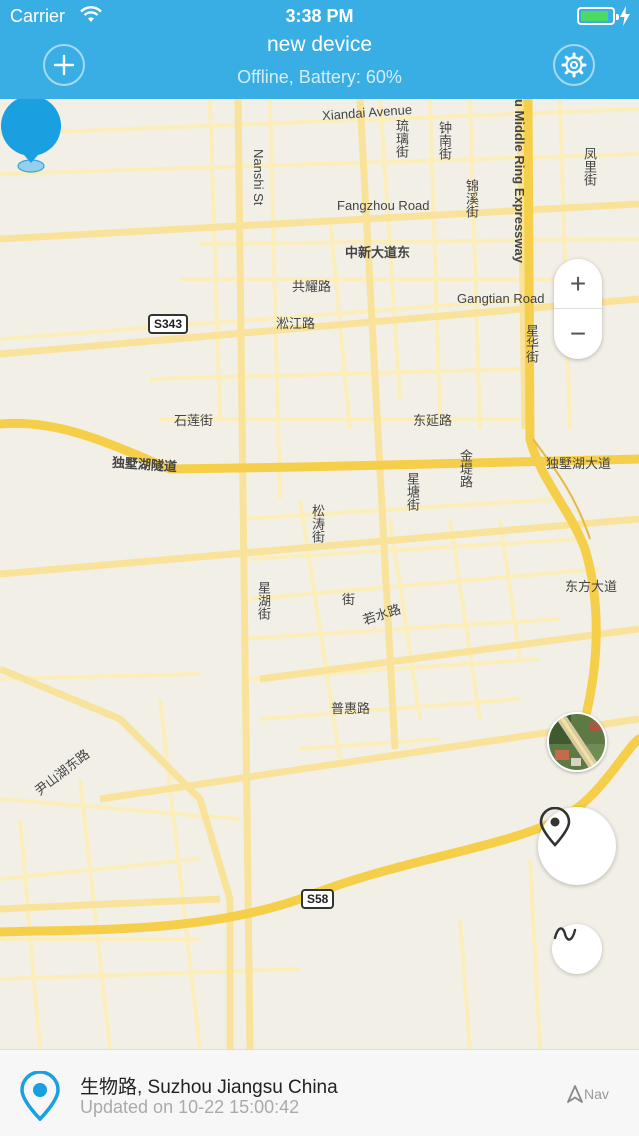  I want to click on satellite-thumbnail-icon, so click(577, 742).